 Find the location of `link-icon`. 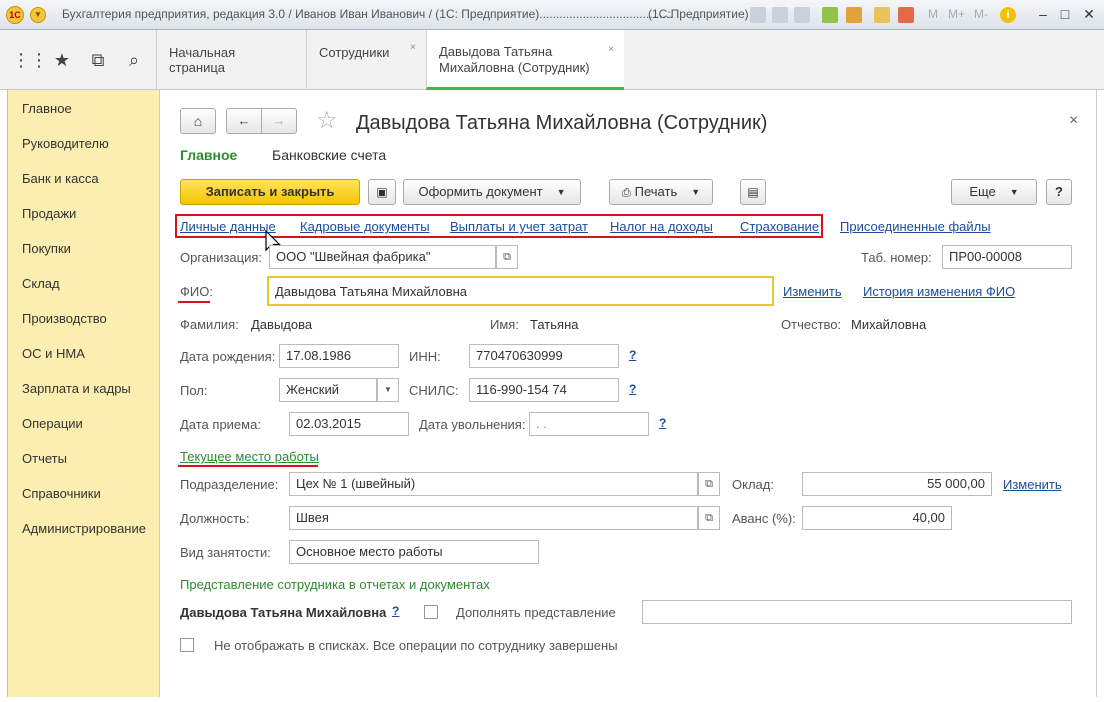

link-icon is located at coordinates (854, 15).